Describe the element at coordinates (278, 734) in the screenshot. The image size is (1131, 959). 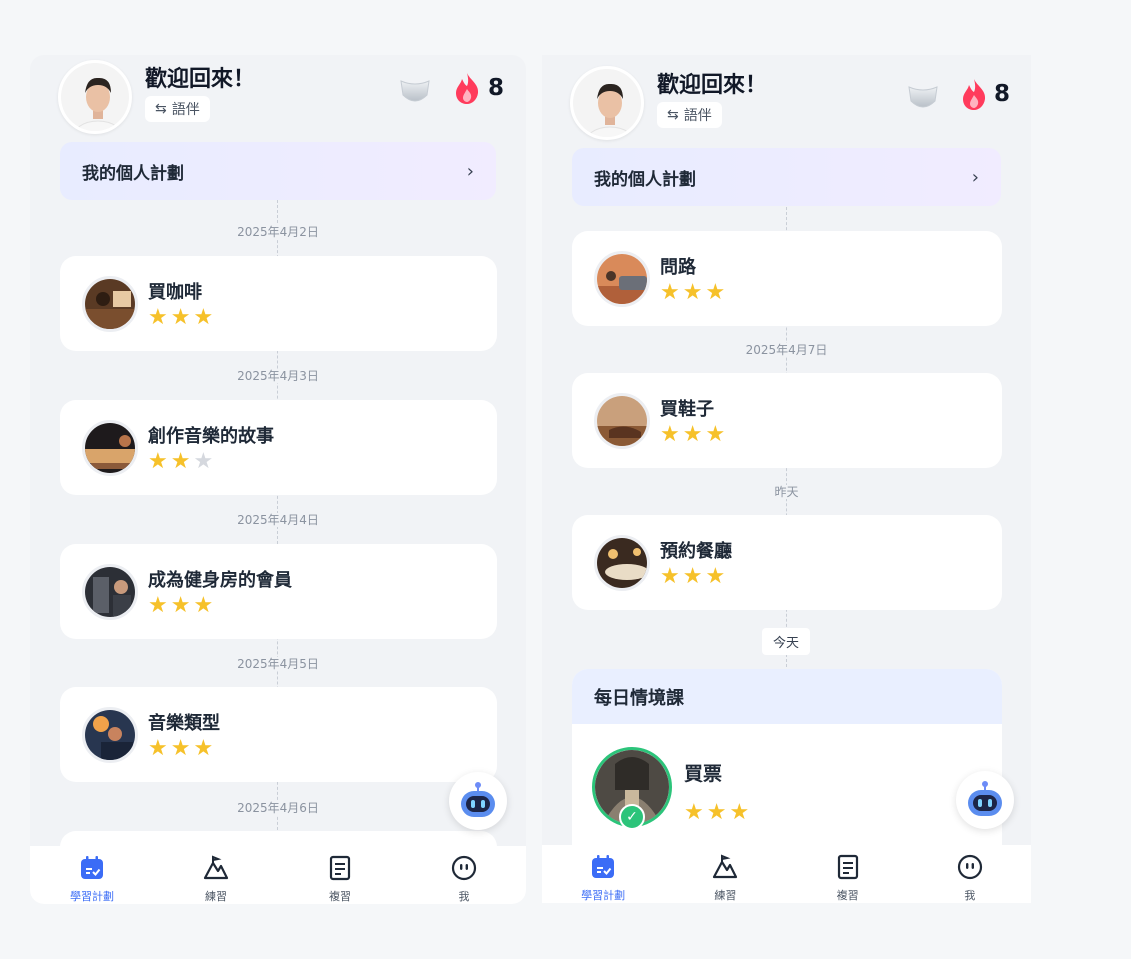
I see `lesson-card: 音樂類型 ★ ★ ★` at that location.